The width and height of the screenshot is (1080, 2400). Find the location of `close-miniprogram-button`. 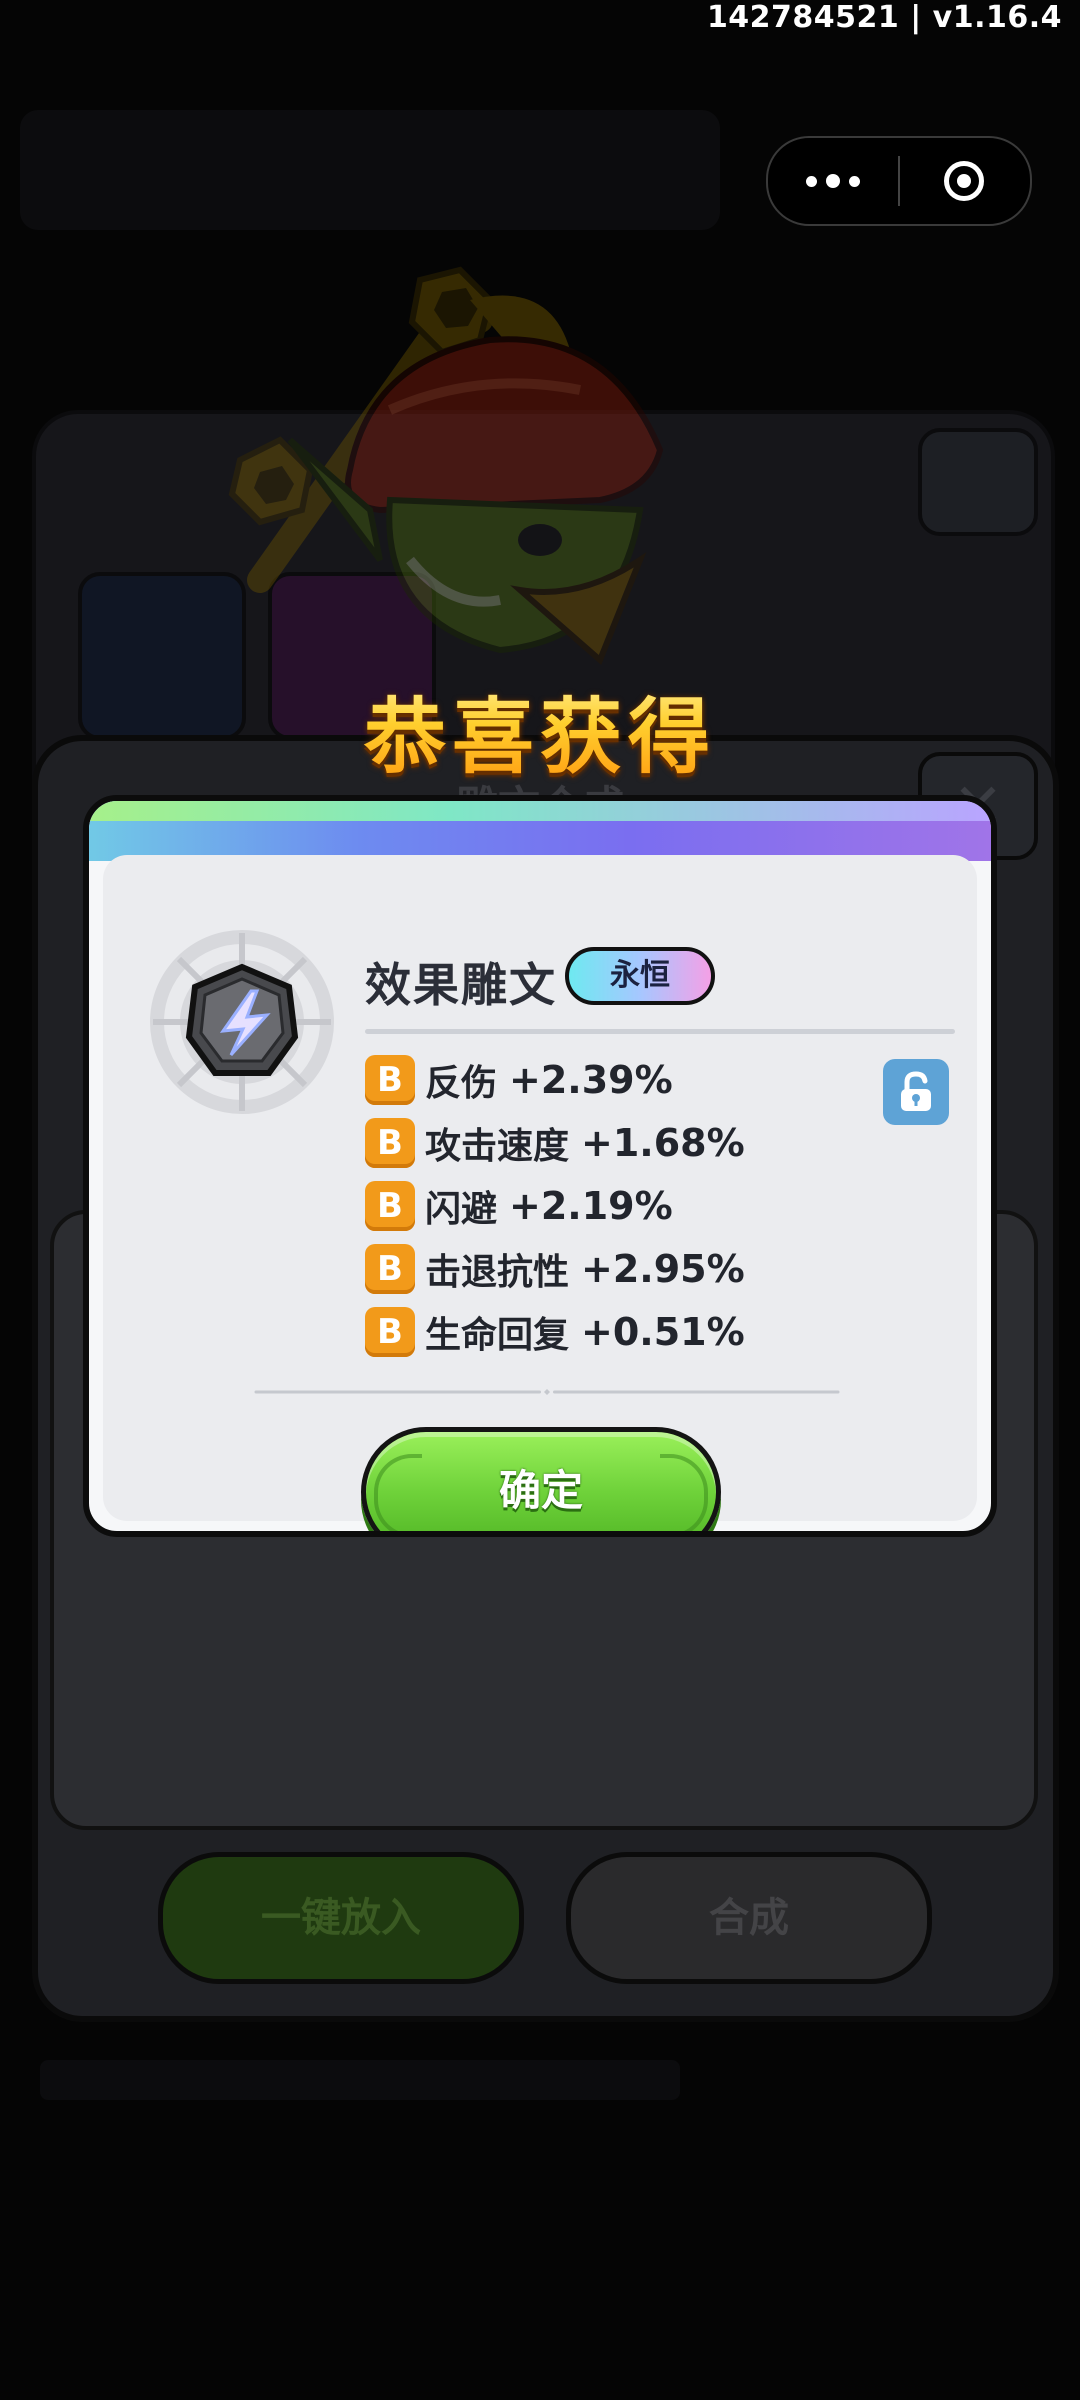

close-miniprogram-button is located at coordinates (964, 181).